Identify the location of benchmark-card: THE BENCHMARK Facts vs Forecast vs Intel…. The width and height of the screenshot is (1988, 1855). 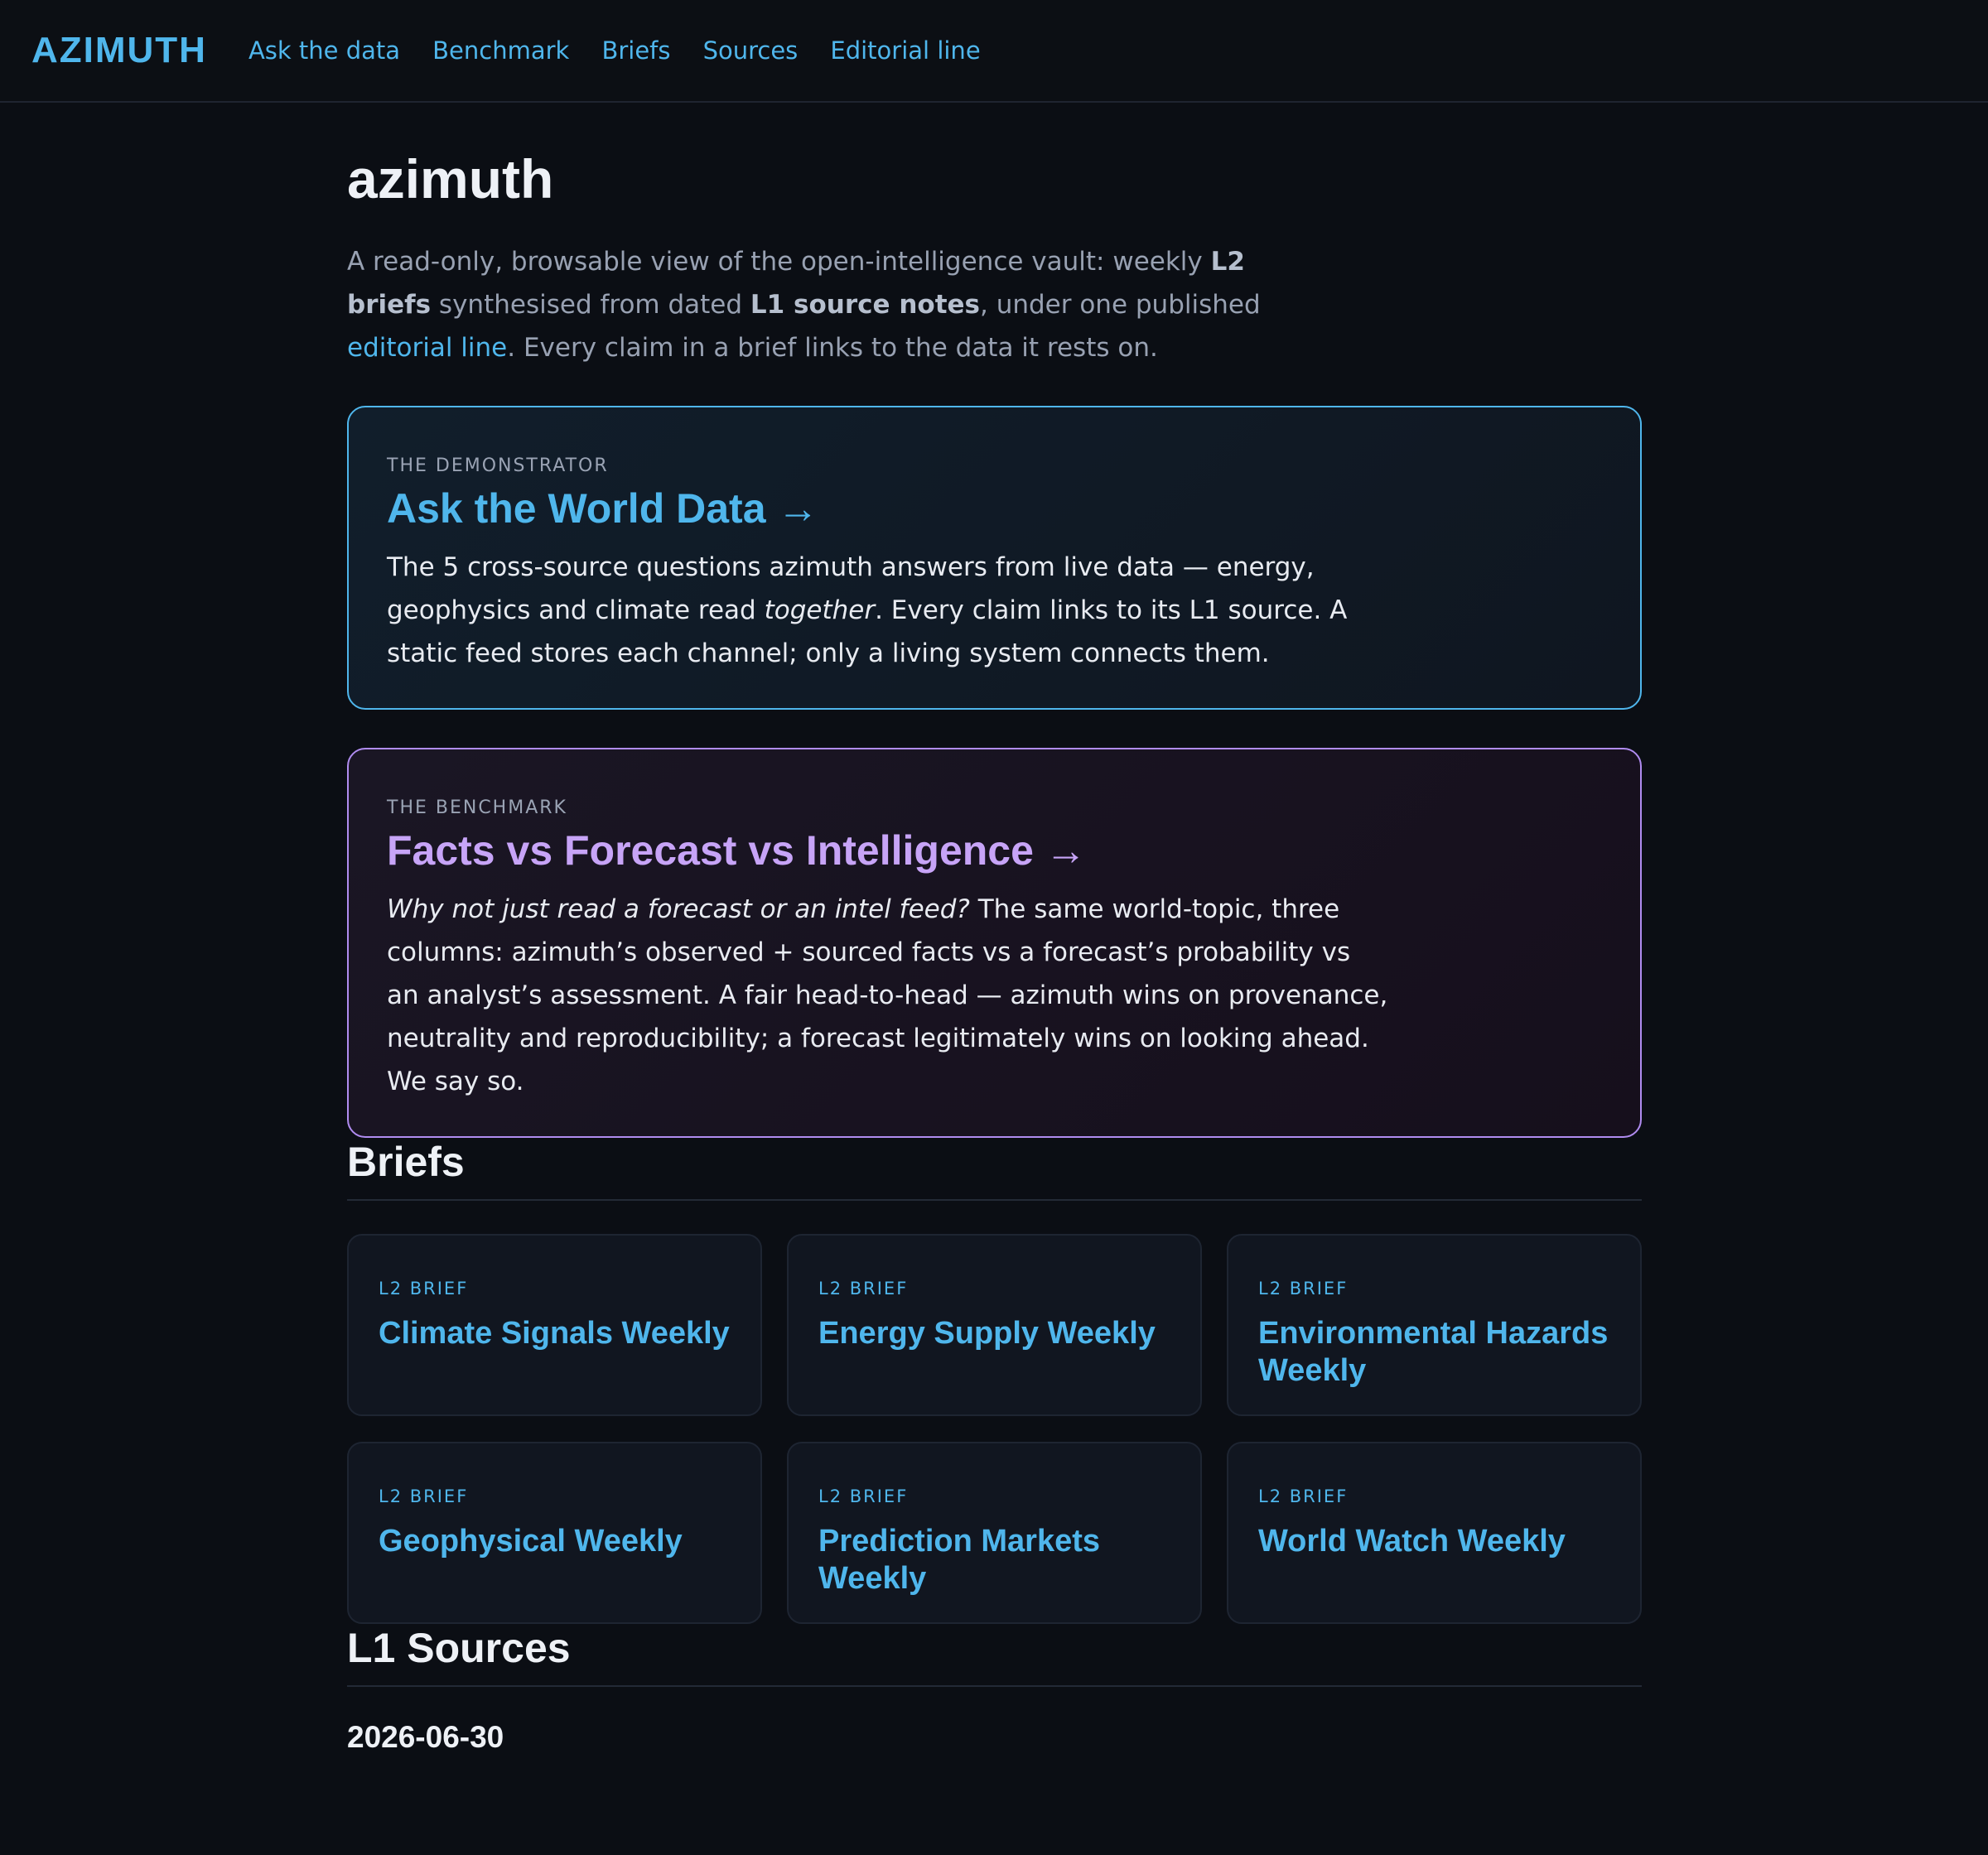
(994, 943).